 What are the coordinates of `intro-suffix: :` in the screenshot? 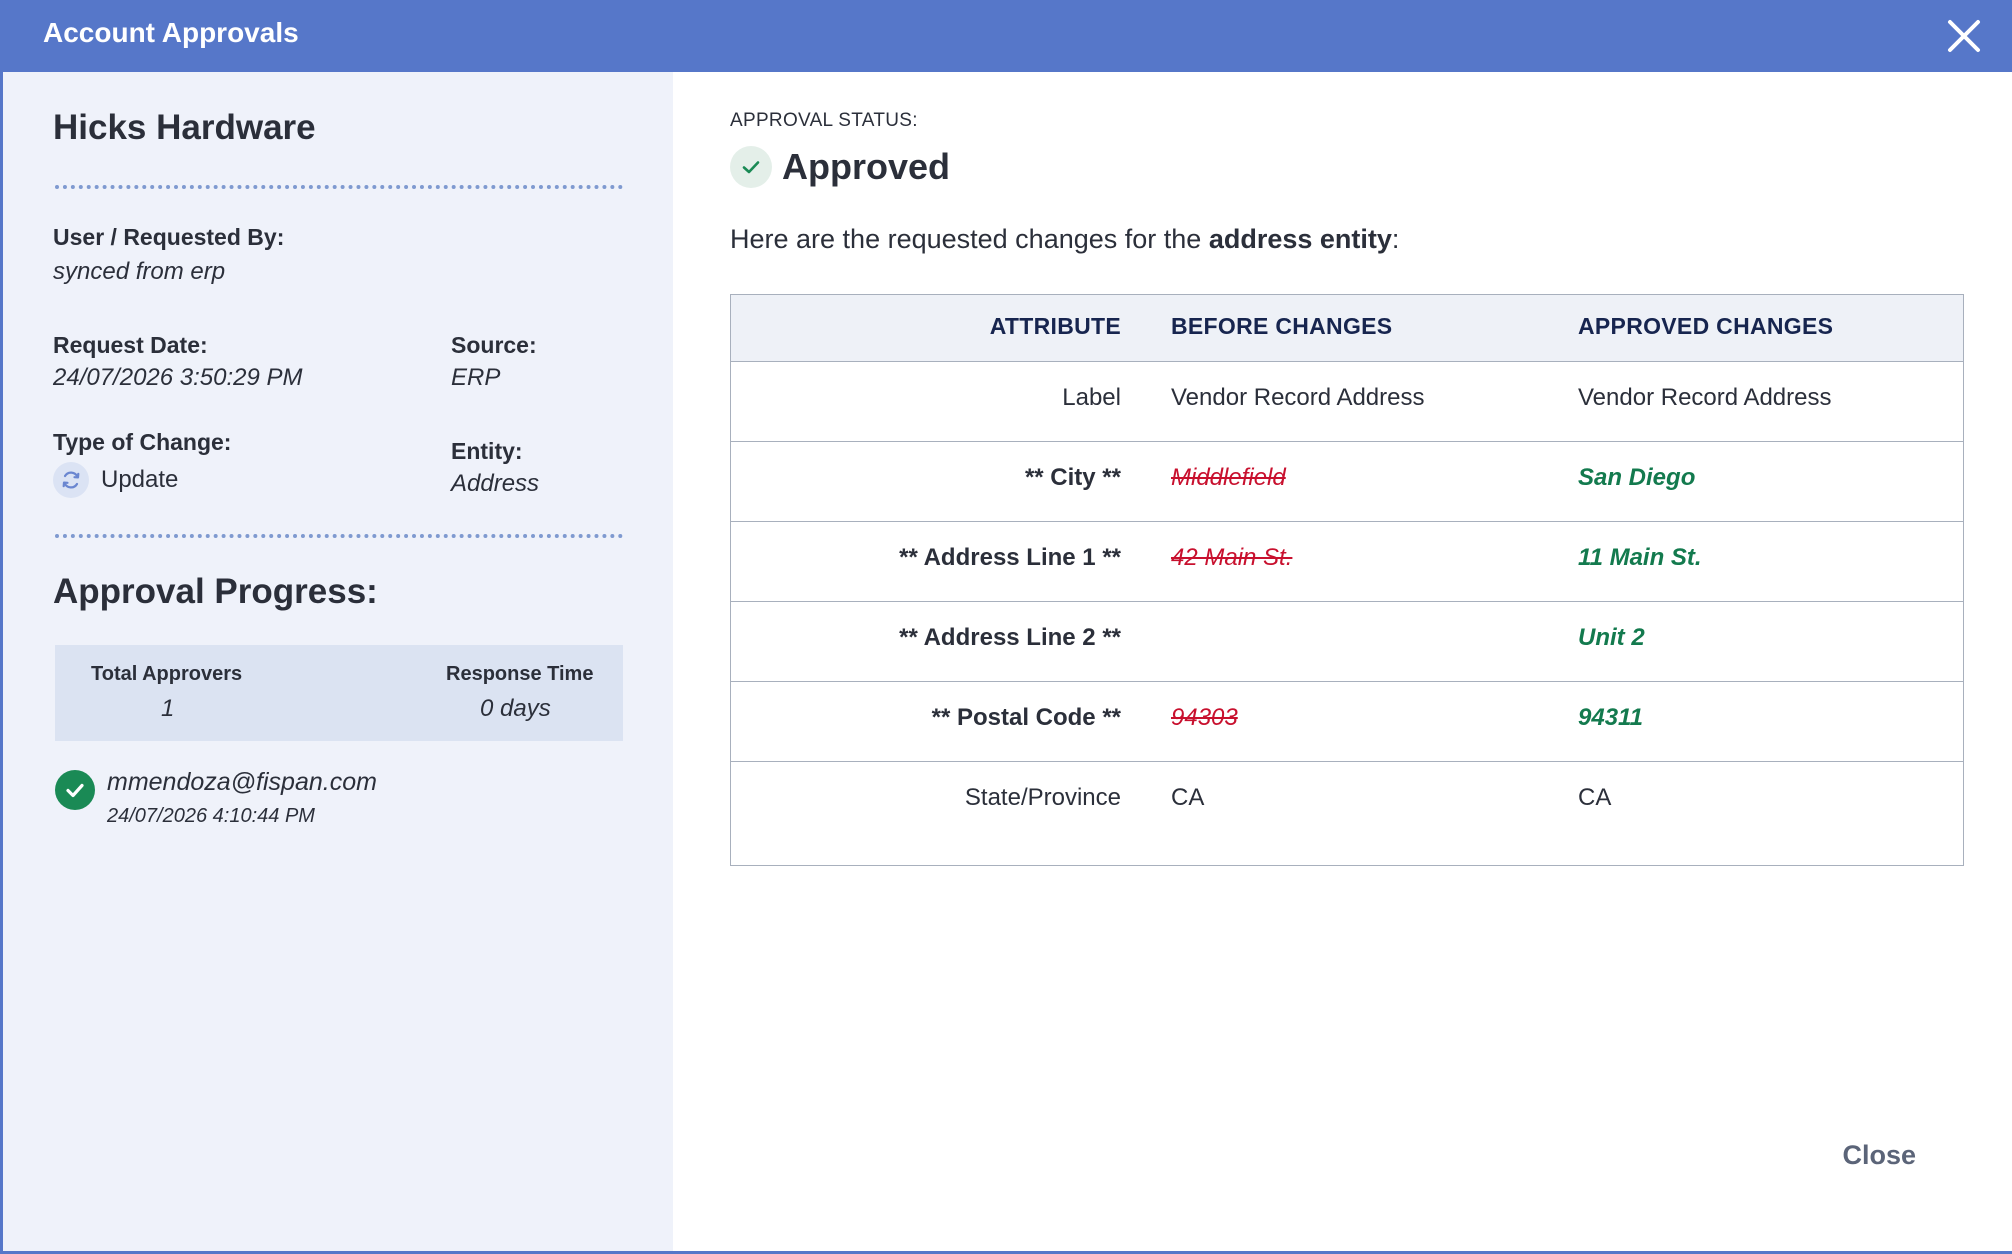 It's located at (1395, 239).